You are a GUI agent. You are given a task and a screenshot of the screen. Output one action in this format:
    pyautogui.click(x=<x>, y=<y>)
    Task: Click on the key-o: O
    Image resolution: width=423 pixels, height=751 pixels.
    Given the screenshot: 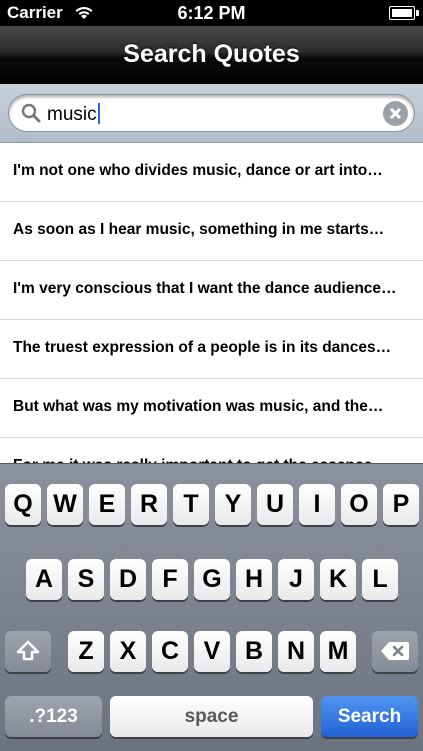 What is the action you would take?
    pyautogui.click(x=359, y=504)
    